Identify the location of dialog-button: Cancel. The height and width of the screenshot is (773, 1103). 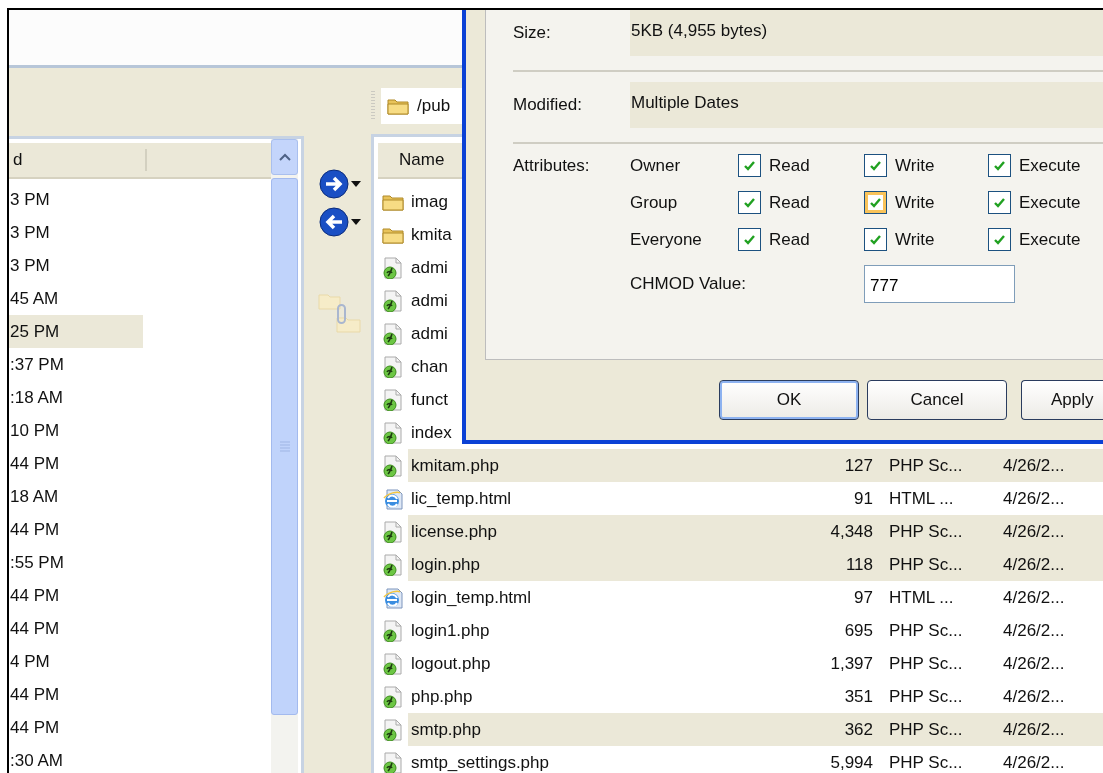
(937, 400).